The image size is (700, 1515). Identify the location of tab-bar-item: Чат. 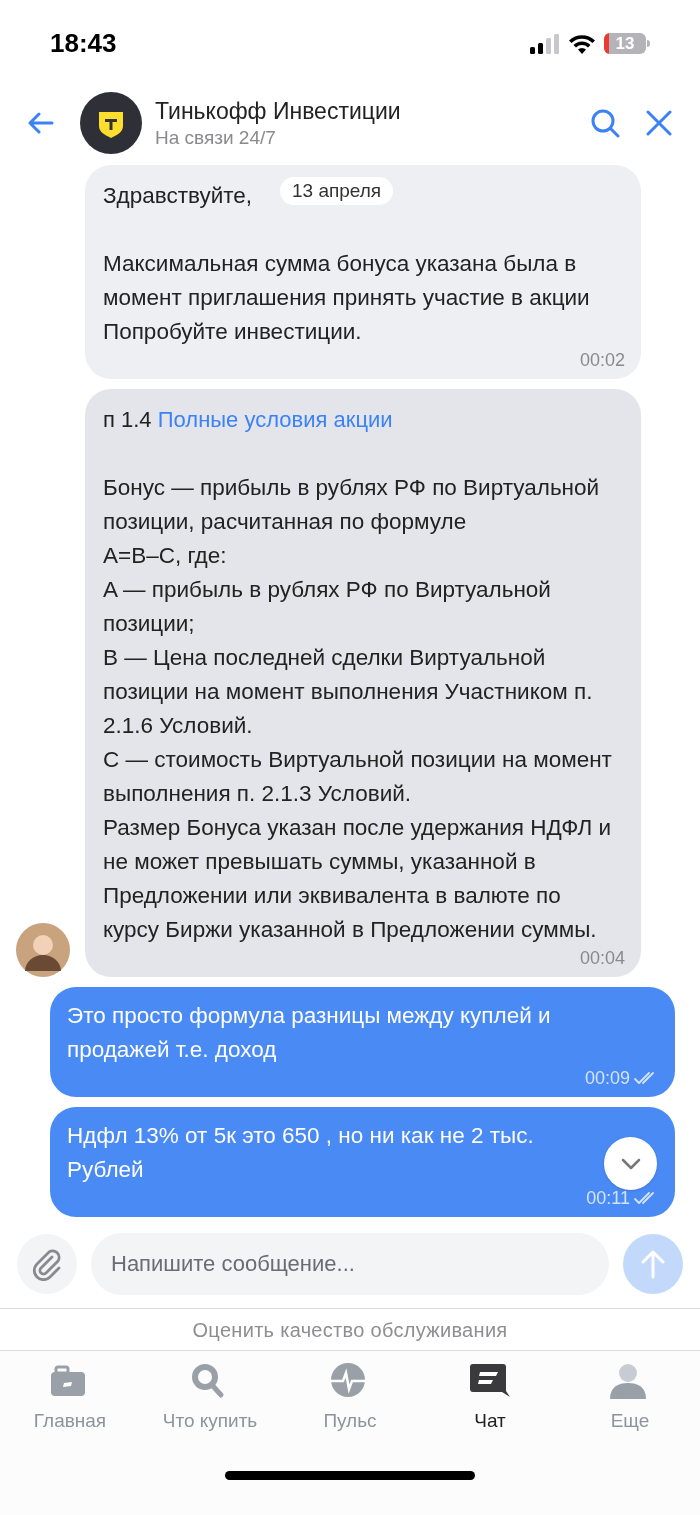
(490, 1407).